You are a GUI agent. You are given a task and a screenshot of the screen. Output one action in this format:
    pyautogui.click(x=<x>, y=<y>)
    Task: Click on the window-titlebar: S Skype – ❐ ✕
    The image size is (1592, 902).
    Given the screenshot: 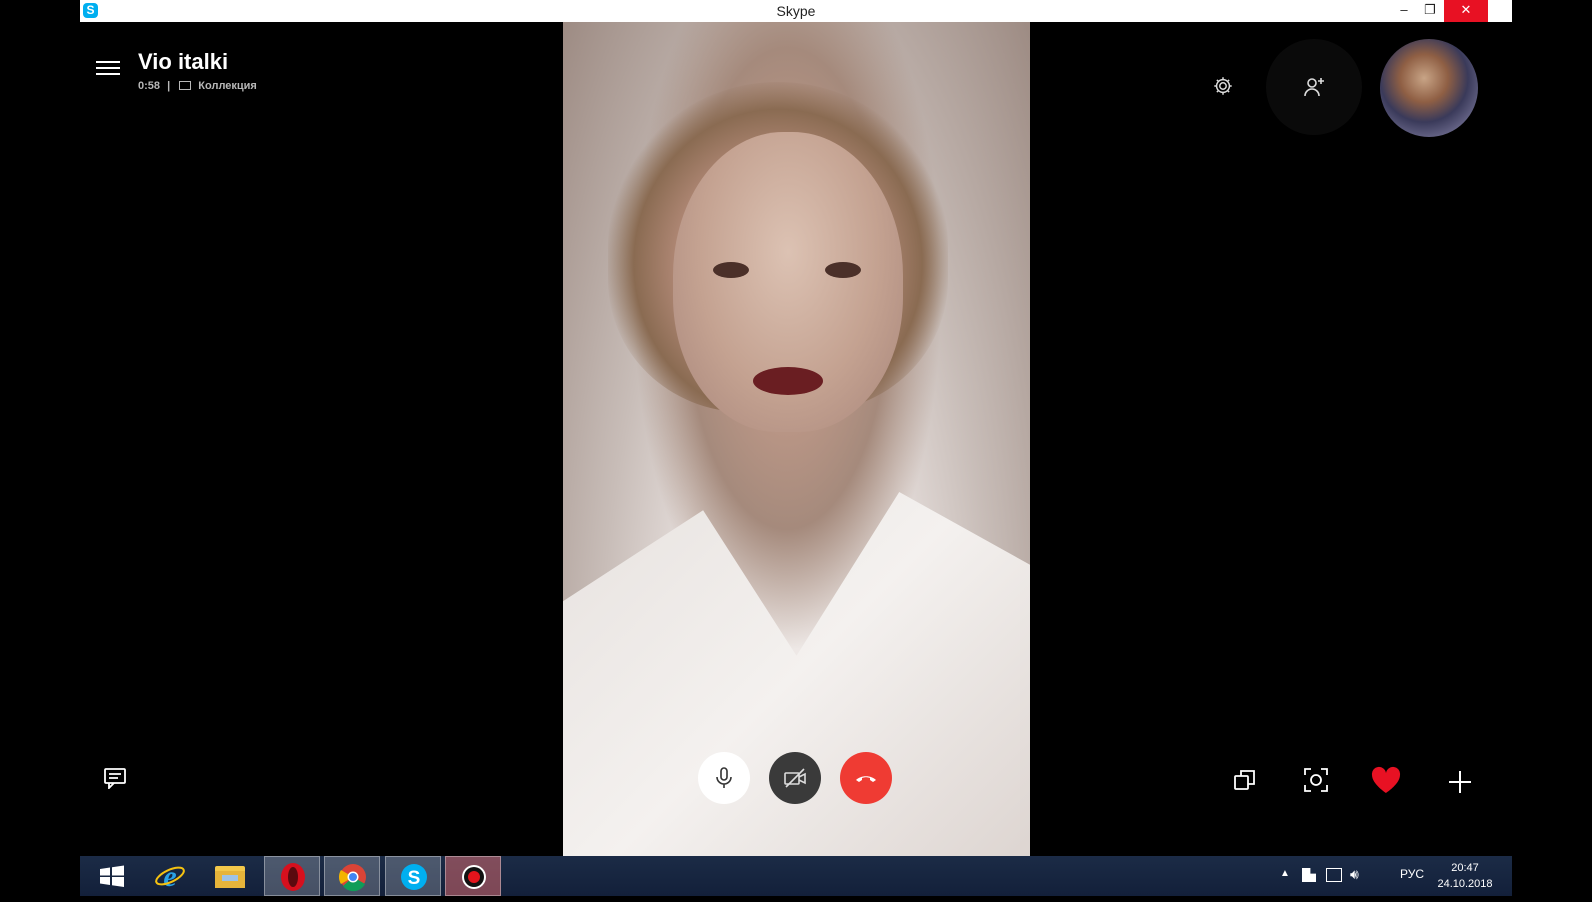 What is the action you would take?
    pyautogui.click(x=796, y=11)
    